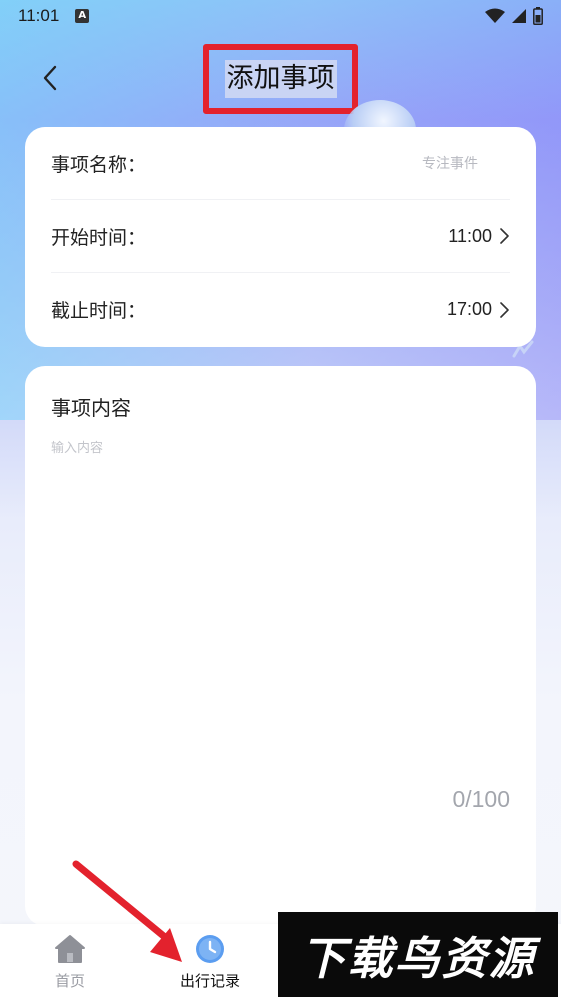  I want to click on red-arrow-annotation, so click(127, 911).